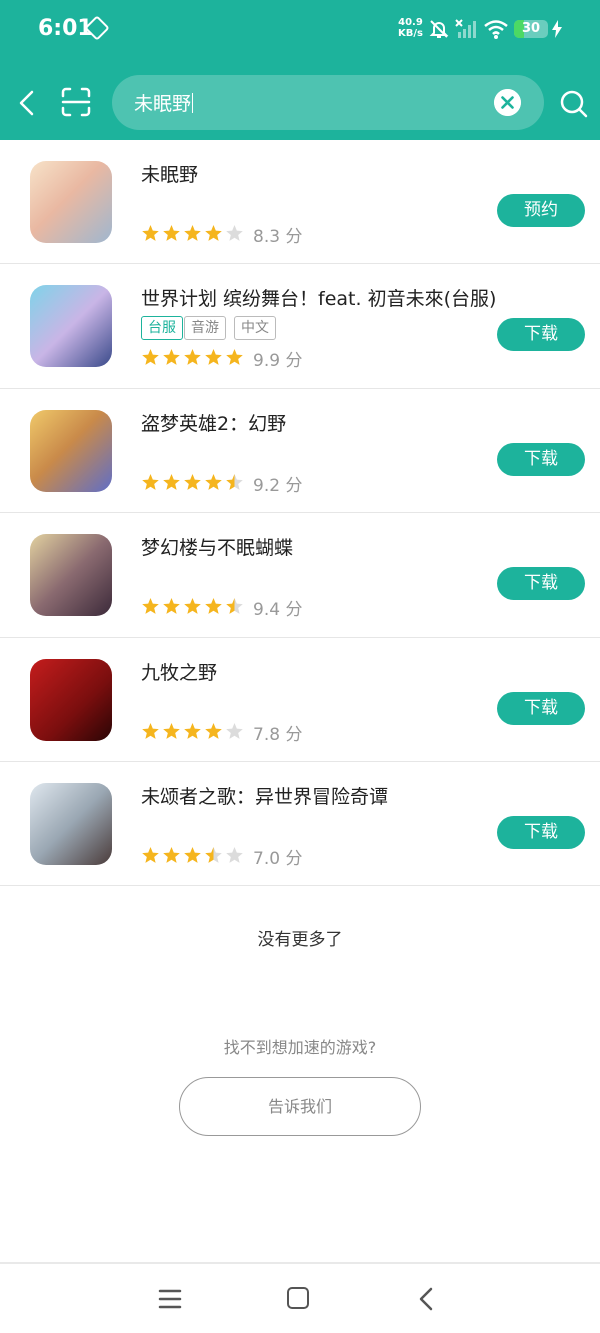  I want to click on battery-indicator: 30, so click(531, 29).